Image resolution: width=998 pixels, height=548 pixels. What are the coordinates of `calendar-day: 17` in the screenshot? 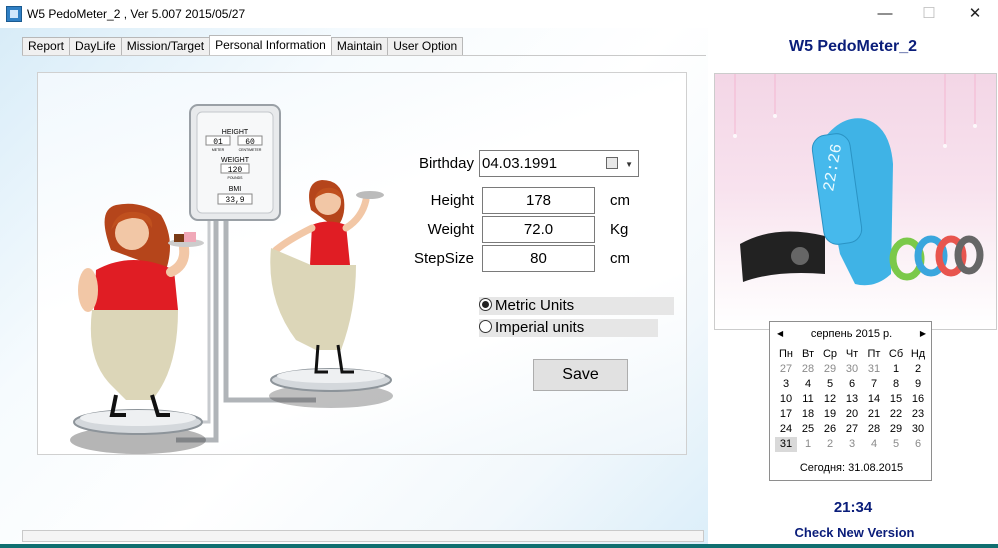 It's located at (786, 414).